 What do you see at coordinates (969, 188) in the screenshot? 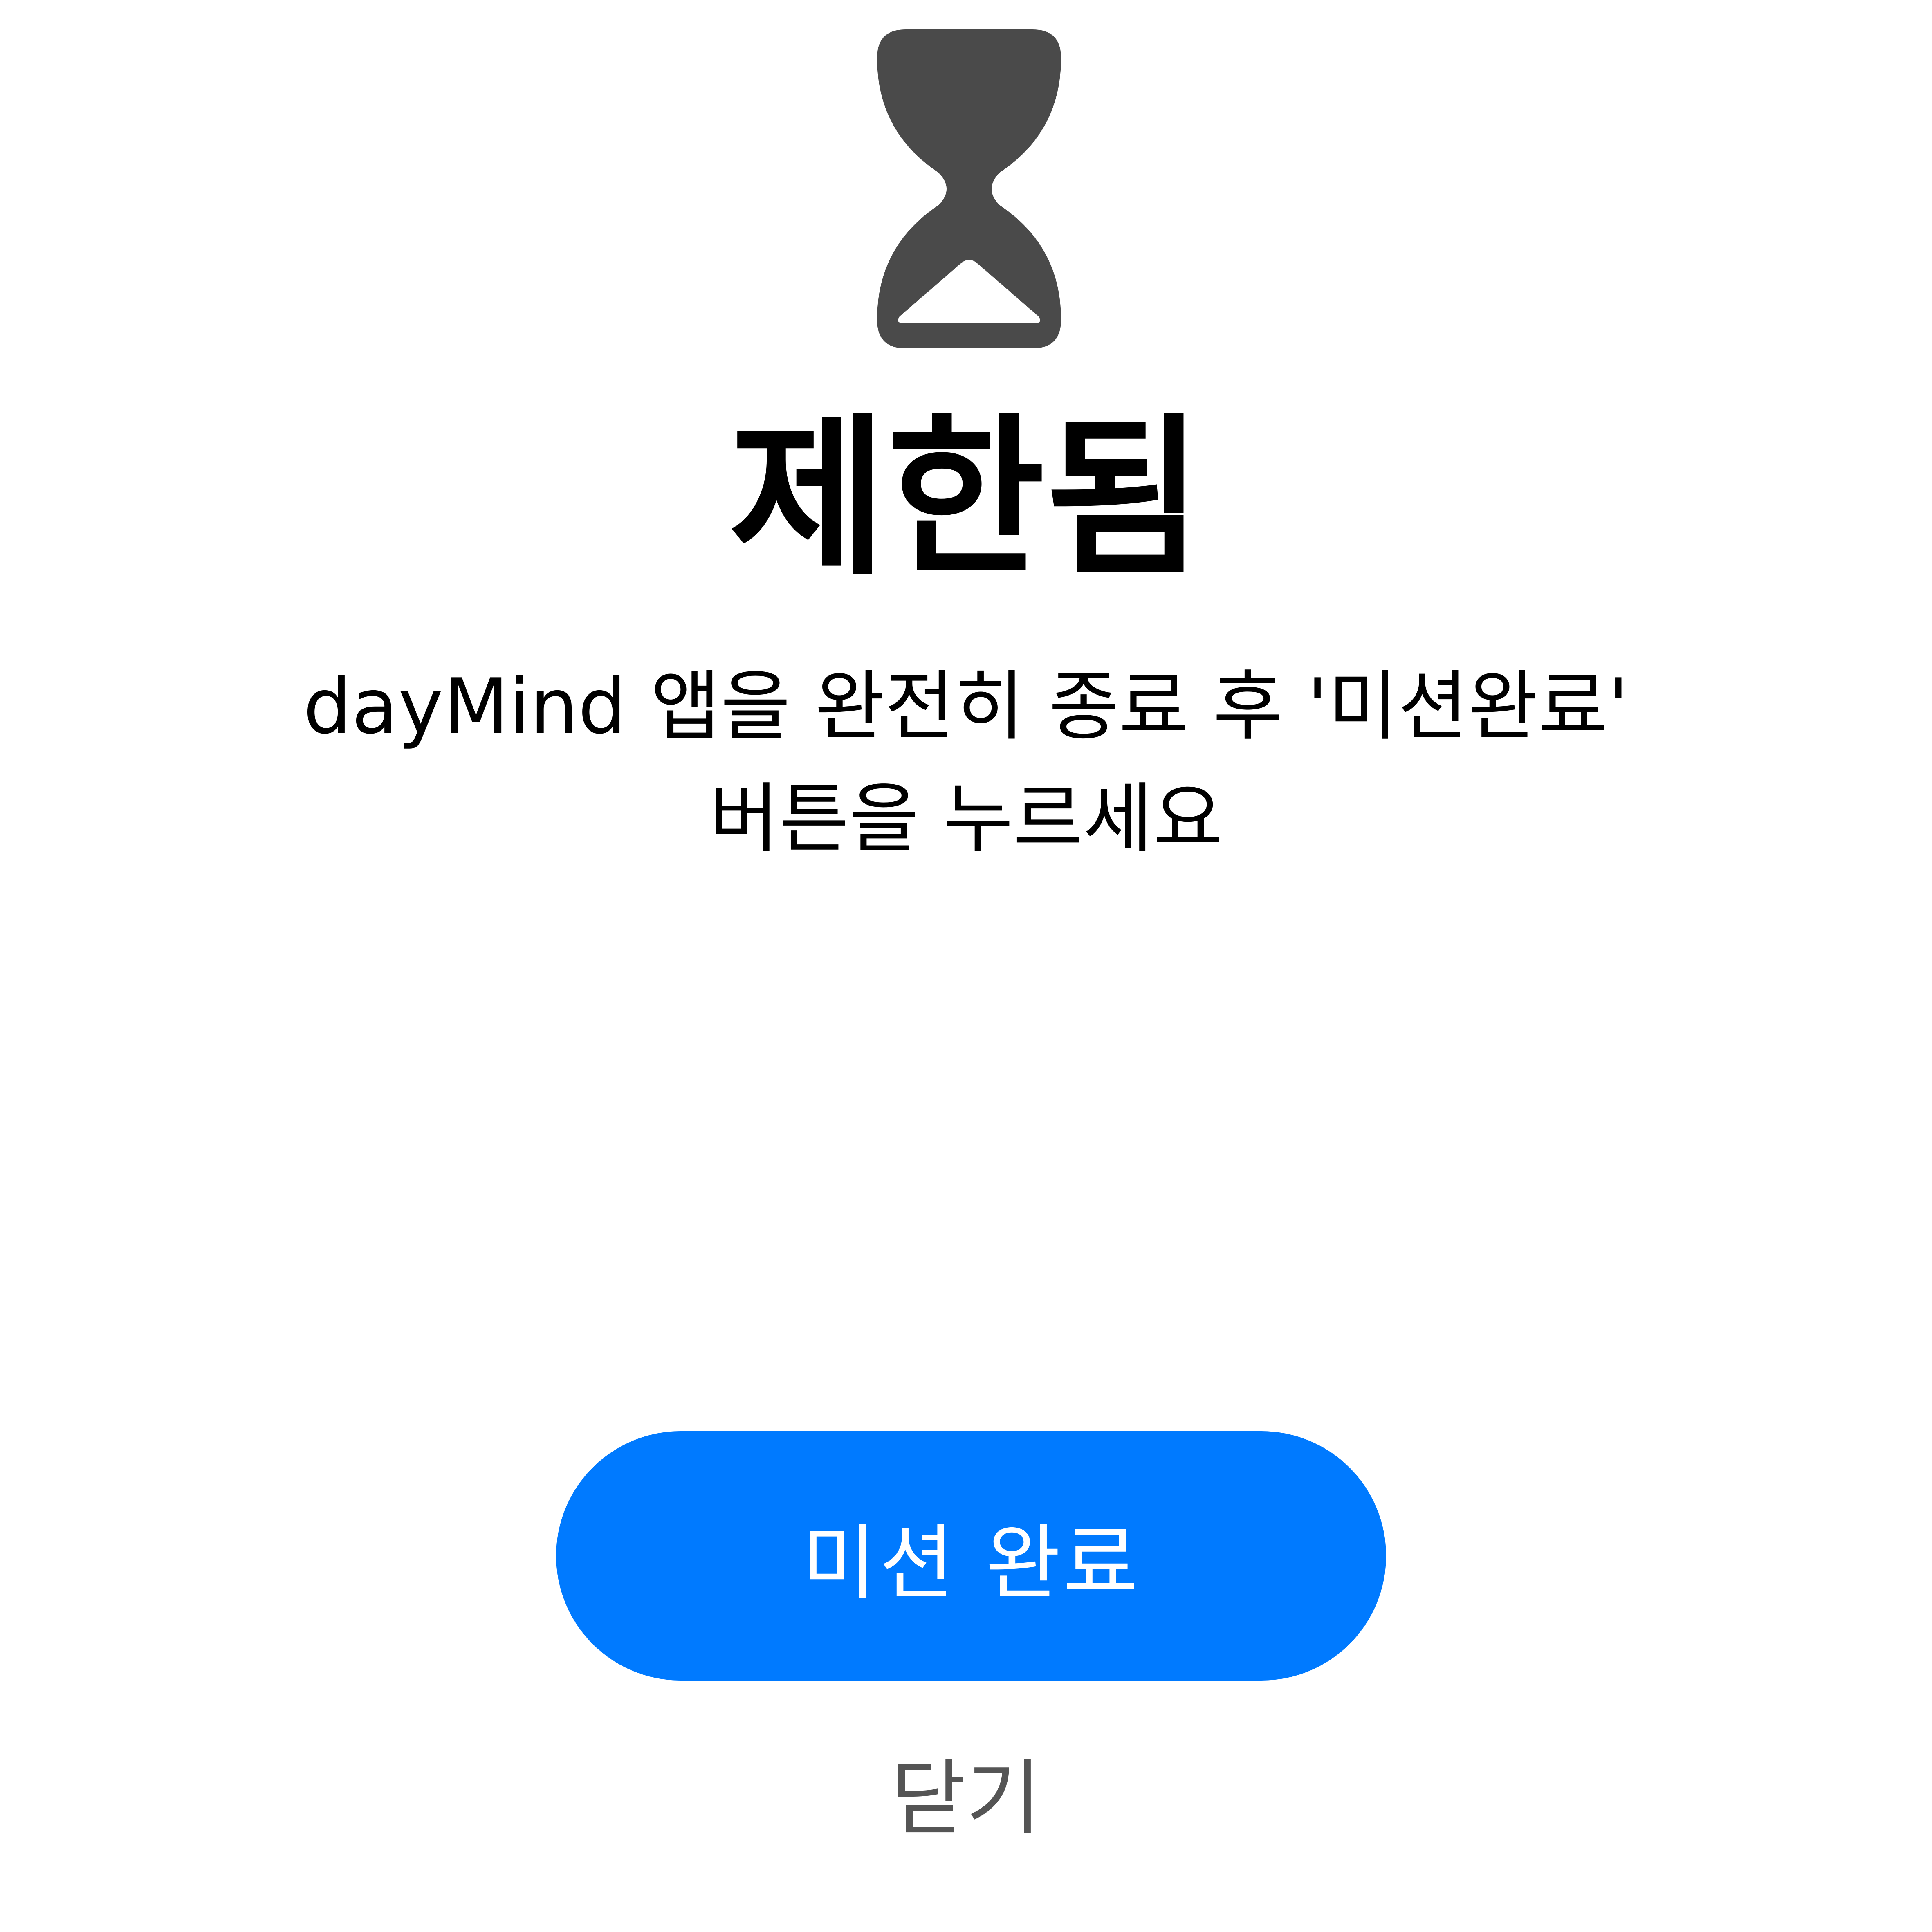
I see `hourglass-icon` at bounding box center [969, 188].